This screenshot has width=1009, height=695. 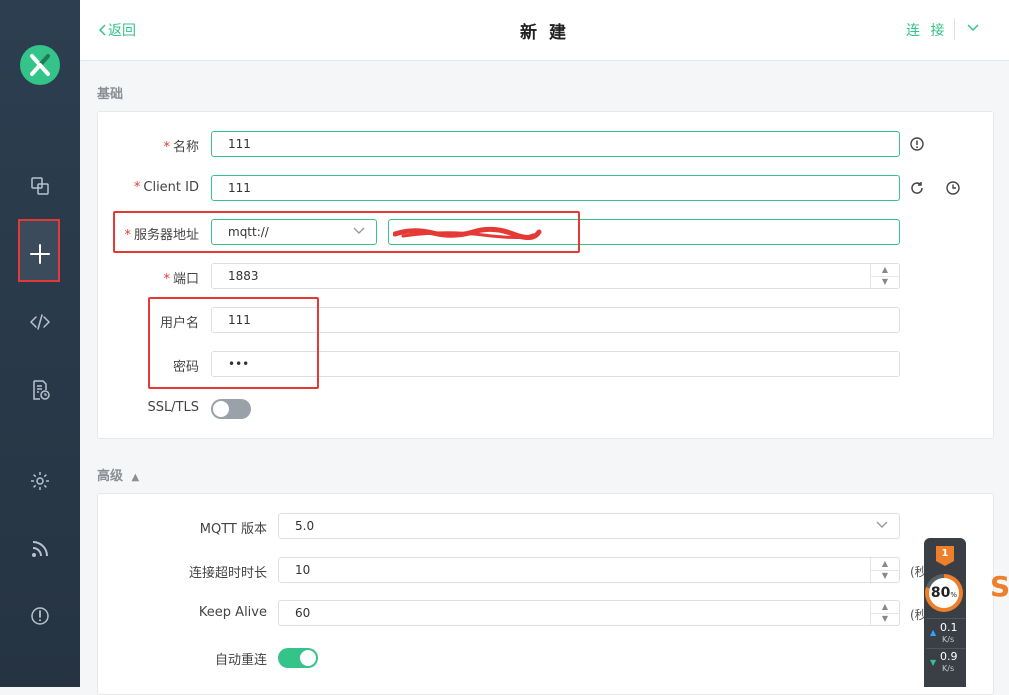 I want to click on sidebar-item-settings, so click(x=40, y=481).